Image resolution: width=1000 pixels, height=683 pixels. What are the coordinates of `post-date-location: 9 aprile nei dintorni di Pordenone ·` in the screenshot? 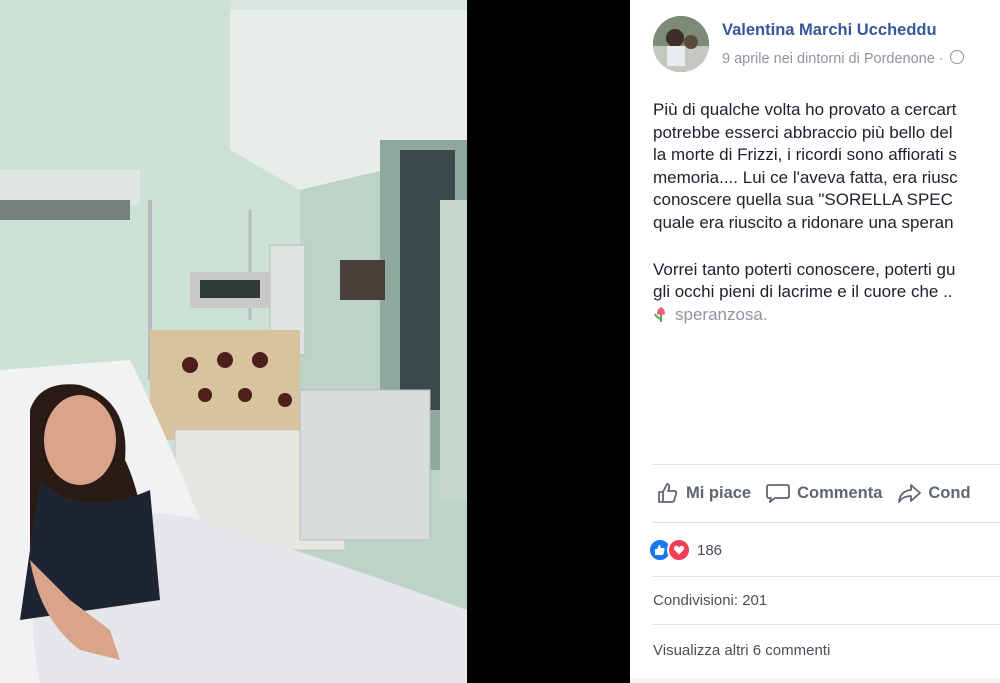 It's located at (833, 59).